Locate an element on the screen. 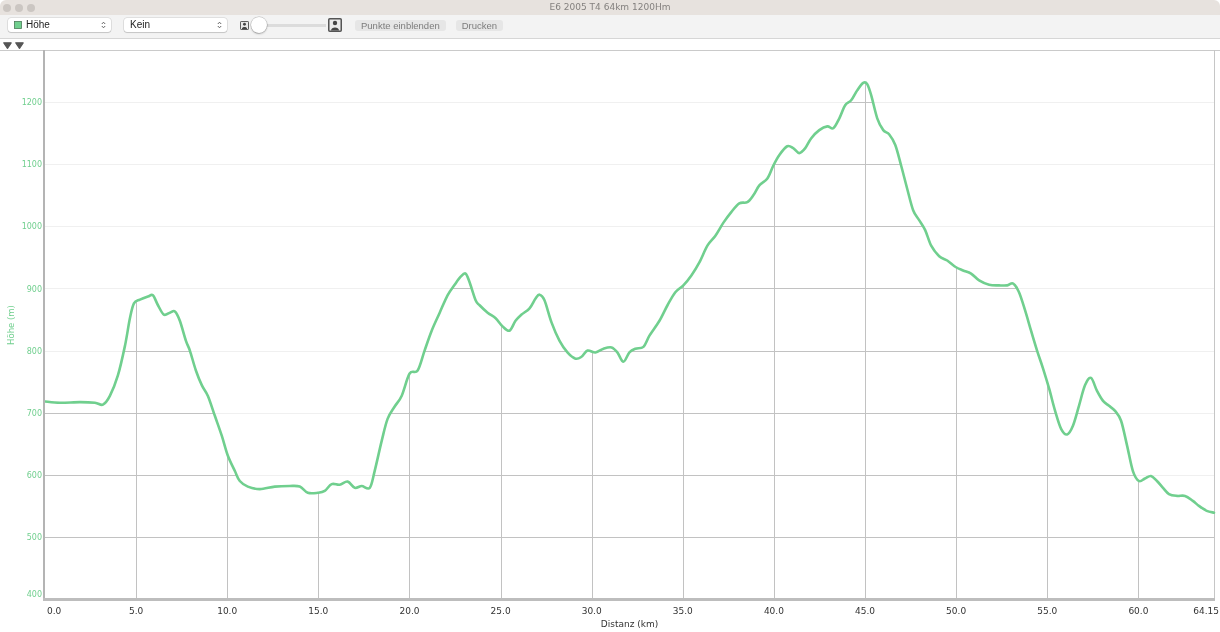 Image resolution: width=1220 pixels, height=632 pixels. large-portrait-icon is located at coordinates (335, 25).